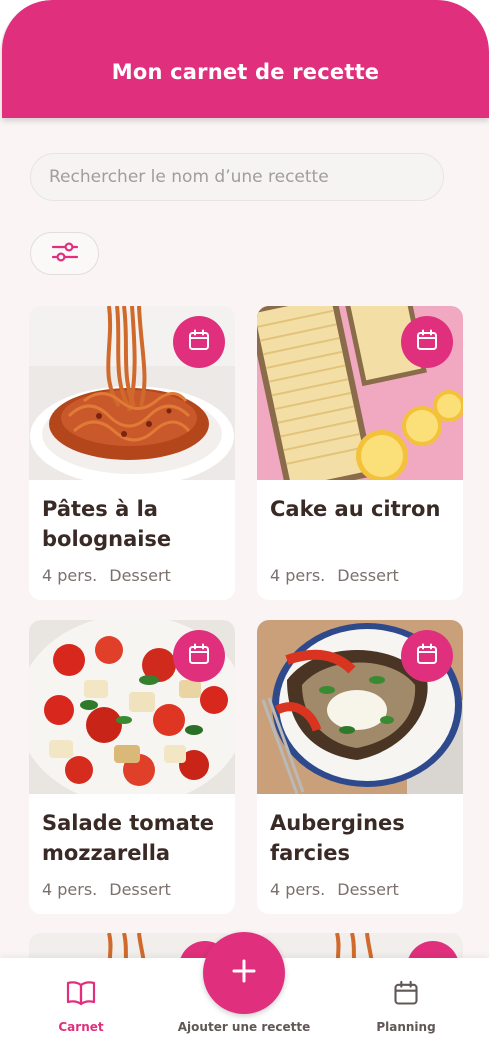 This screenshot has width=489, height=1054. I want to click on recipe-title: Aubergines farcies, so click(337, 838).